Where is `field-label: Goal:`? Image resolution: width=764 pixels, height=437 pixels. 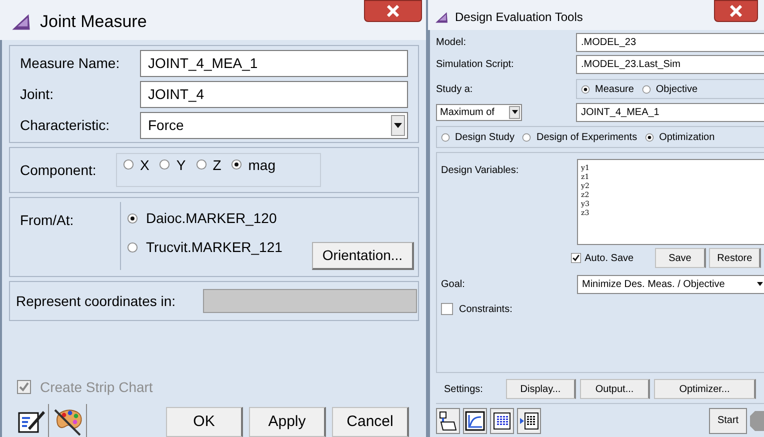
field-label: Goal: is located at coordinates (453, 285).